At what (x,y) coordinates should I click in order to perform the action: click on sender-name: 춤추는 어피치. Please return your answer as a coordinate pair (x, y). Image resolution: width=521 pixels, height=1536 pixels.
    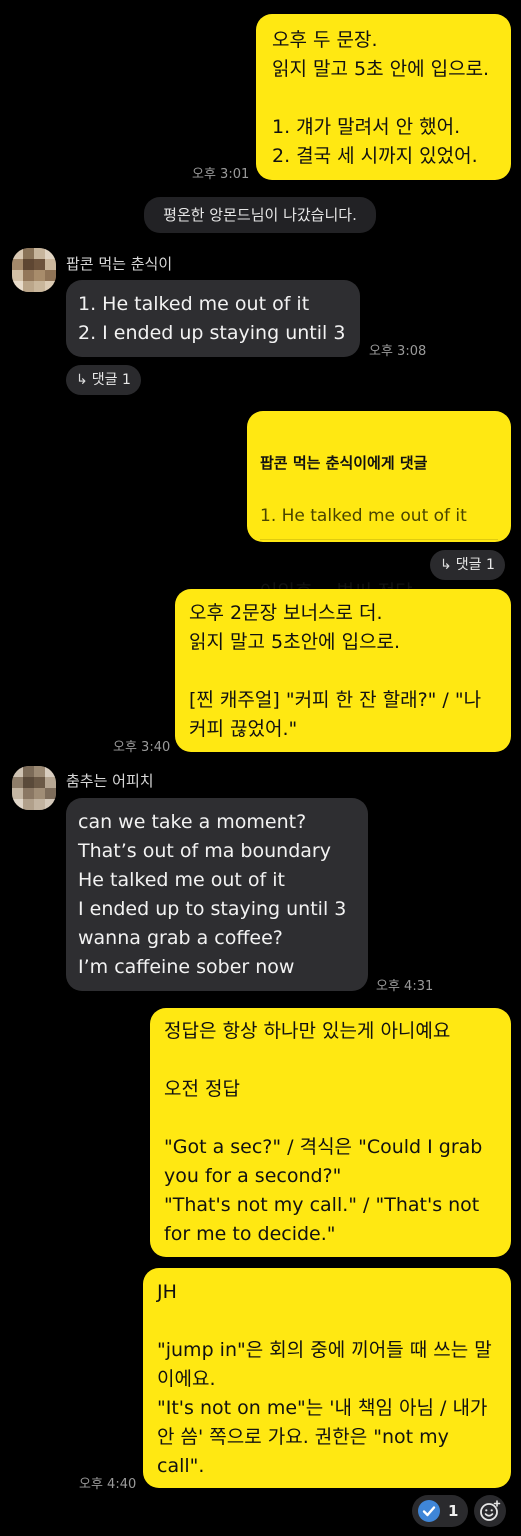
    Looking at the image, I should click on (110, 781).